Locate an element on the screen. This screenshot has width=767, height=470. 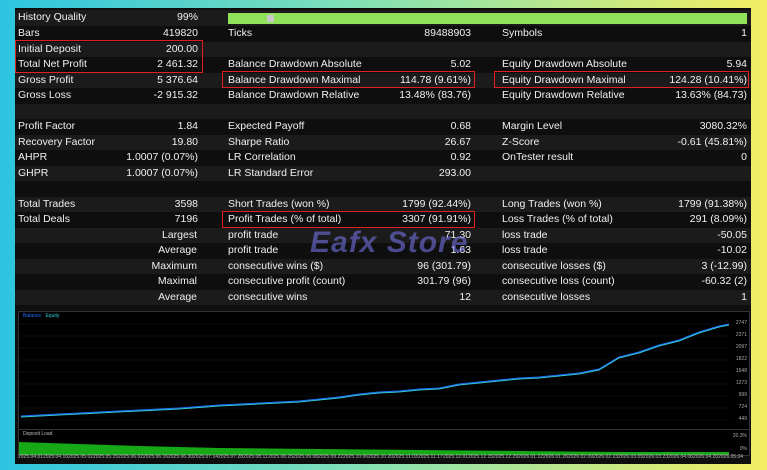
label-consecutive-loss-count: consecutive loss (count) is located at coordinates (558, 281).